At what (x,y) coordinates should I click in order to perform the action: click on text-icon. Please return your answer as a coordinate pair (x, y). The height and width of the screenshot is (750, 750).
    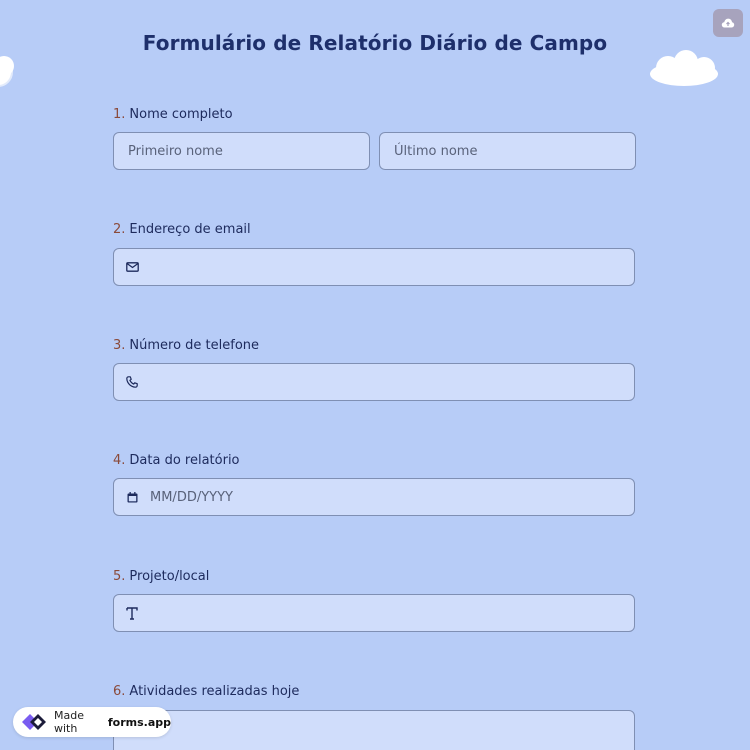
    Looking at the image, I should click on (132, 613).